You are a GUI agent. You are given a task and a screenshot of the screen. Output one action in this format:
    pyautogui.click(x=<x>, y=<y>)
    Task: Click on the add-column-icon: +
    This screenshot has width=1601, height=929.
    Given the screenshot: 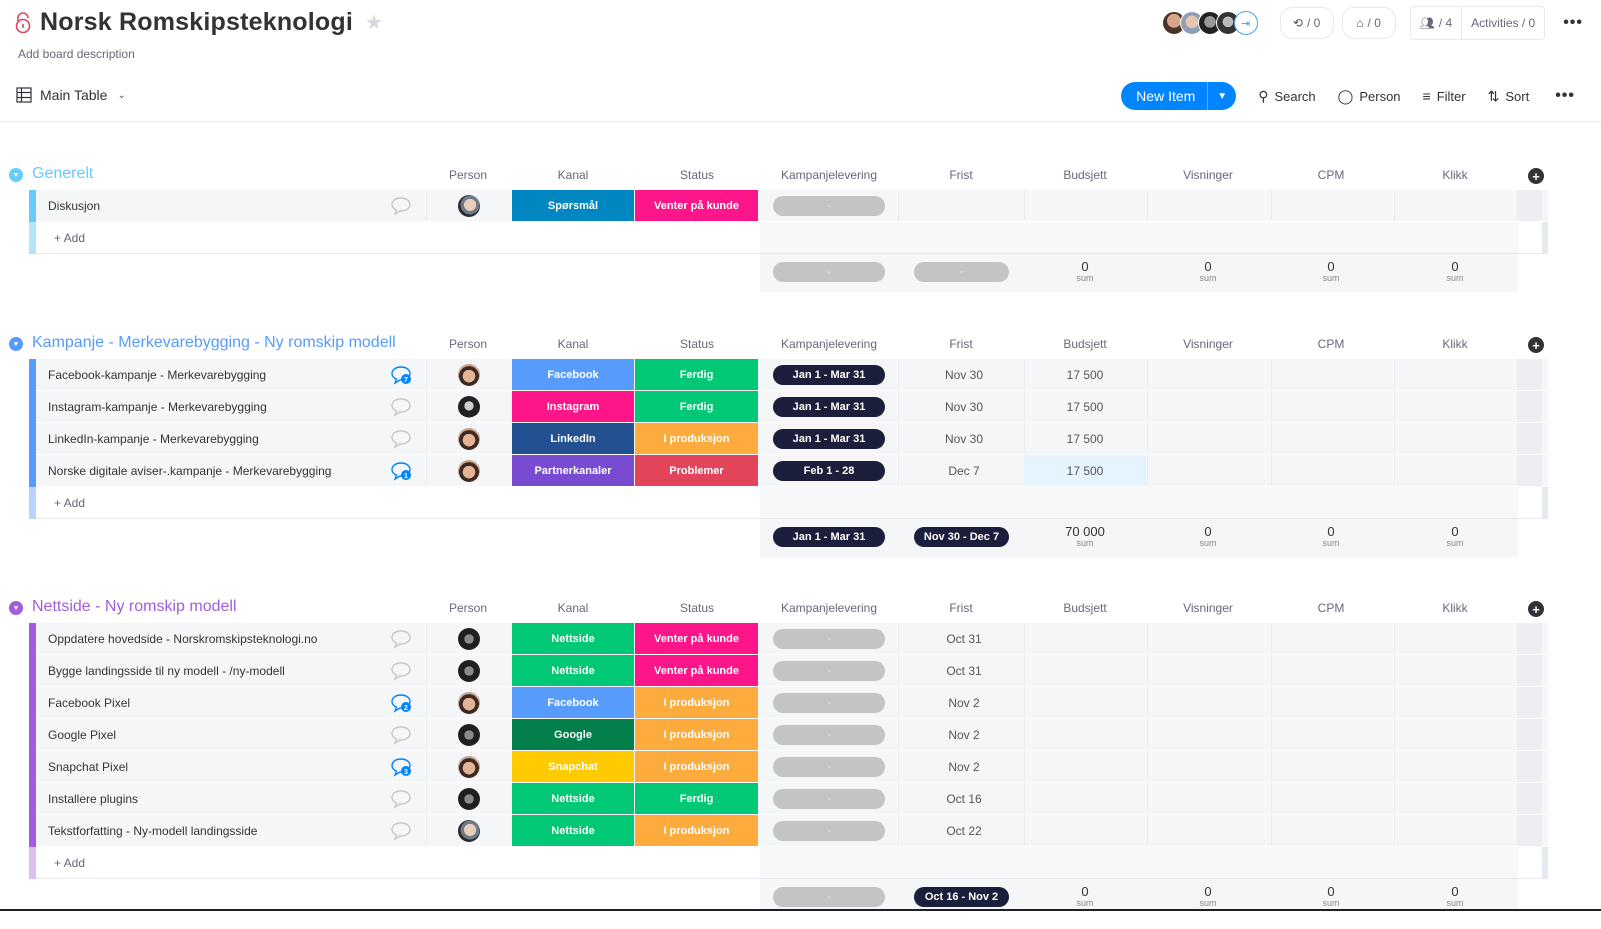 What is the action you would take?
    pyautogui.click(x=1536, y=609)
    